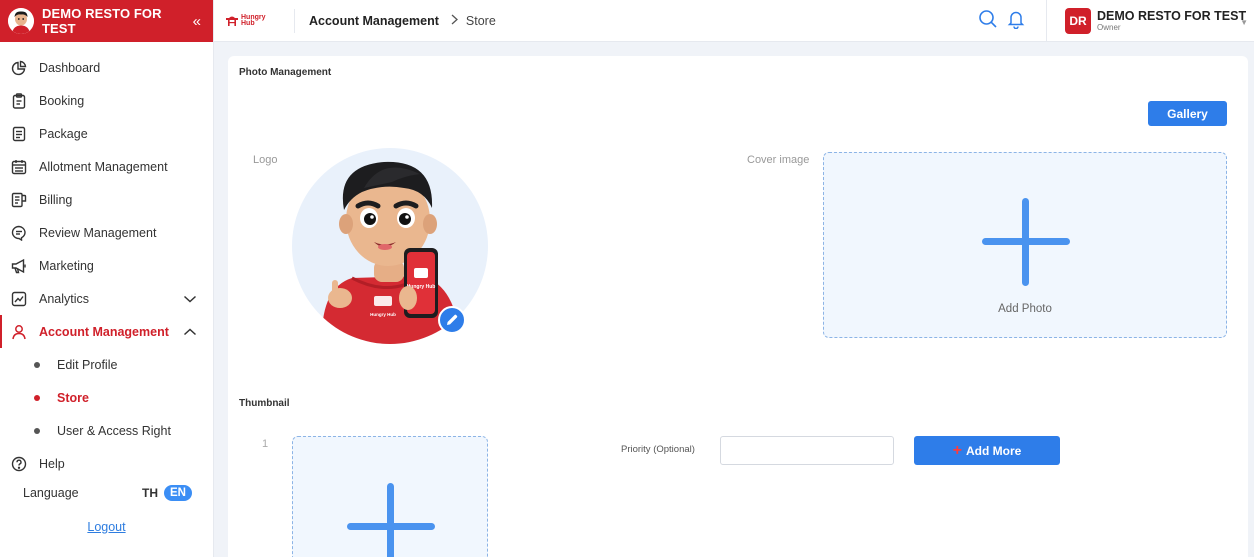  I want to click on breadcrumb: Account Management Store, so click(402, 20).